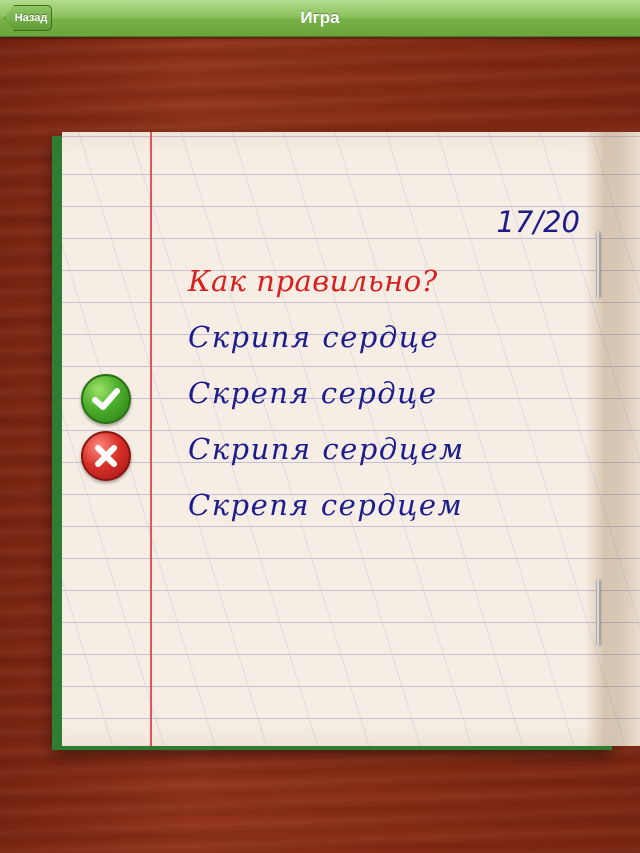 The height and width of the screenshot is (853, 640). I want to click on navigation-bar: Назад Игра, so click(320, 18).